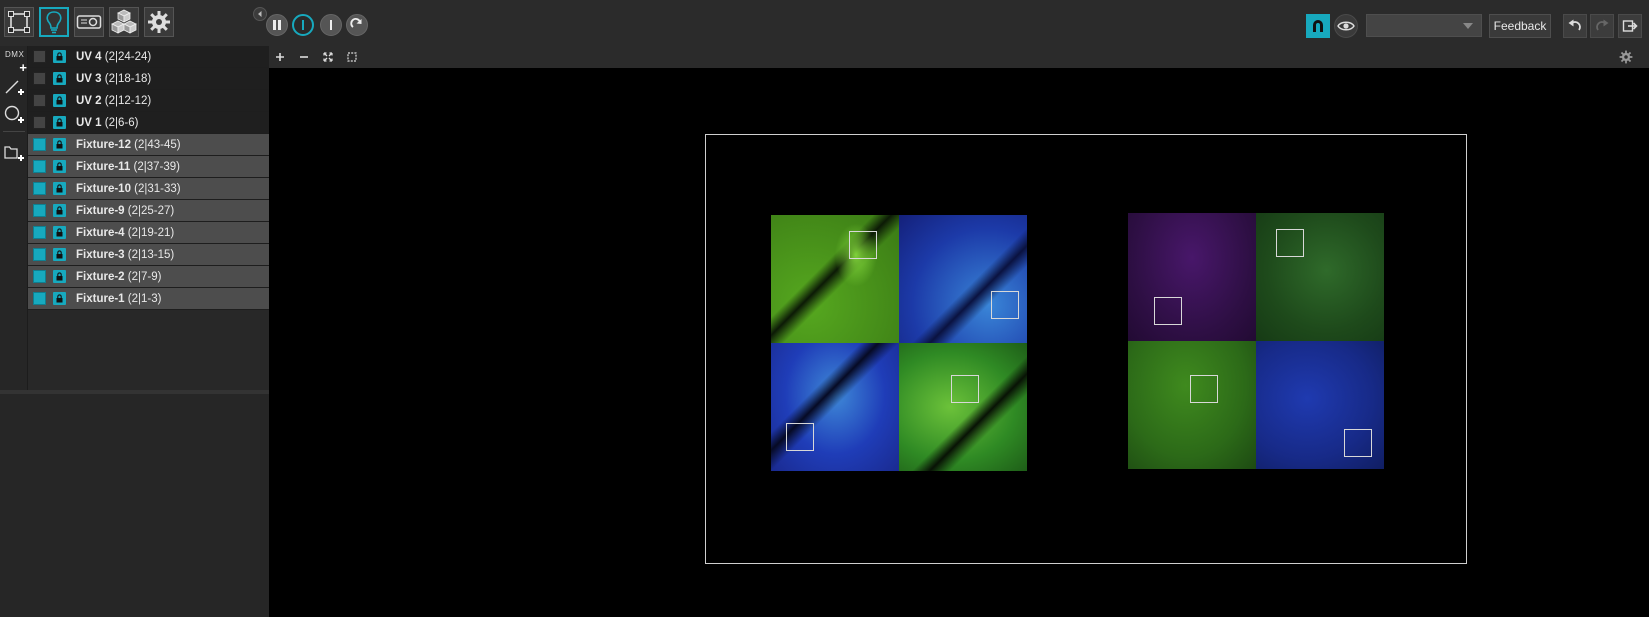 This screenshot has width=1649, height=617. Describe the element at coordinates (303, 25) in the screenshot. I see `blackout-button` at that location.